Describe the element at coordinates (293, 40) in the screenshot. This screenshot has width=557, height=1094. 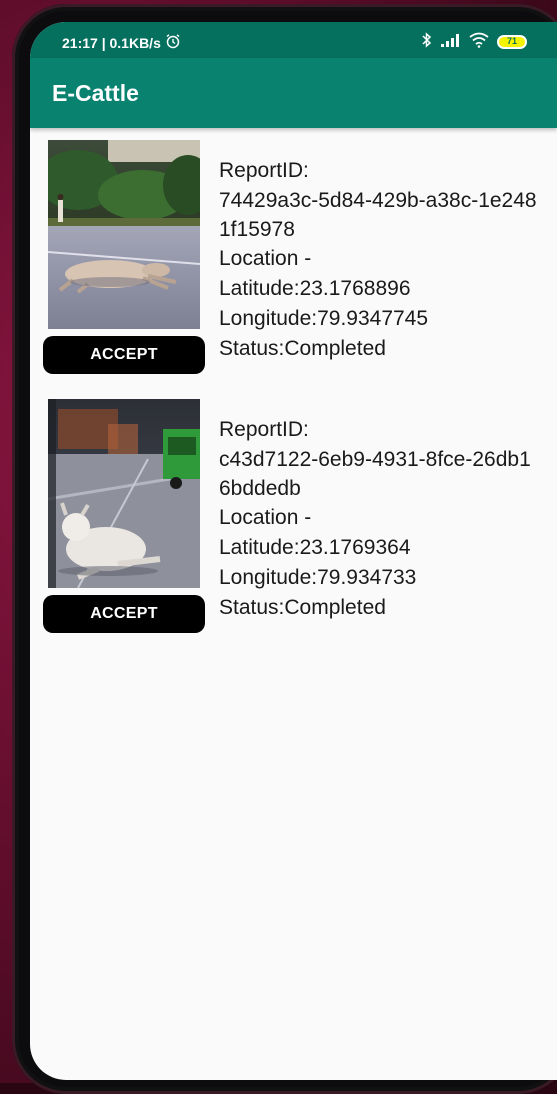
I see `status-bar: 21:17 | 0.1KB/s 71` at that location.